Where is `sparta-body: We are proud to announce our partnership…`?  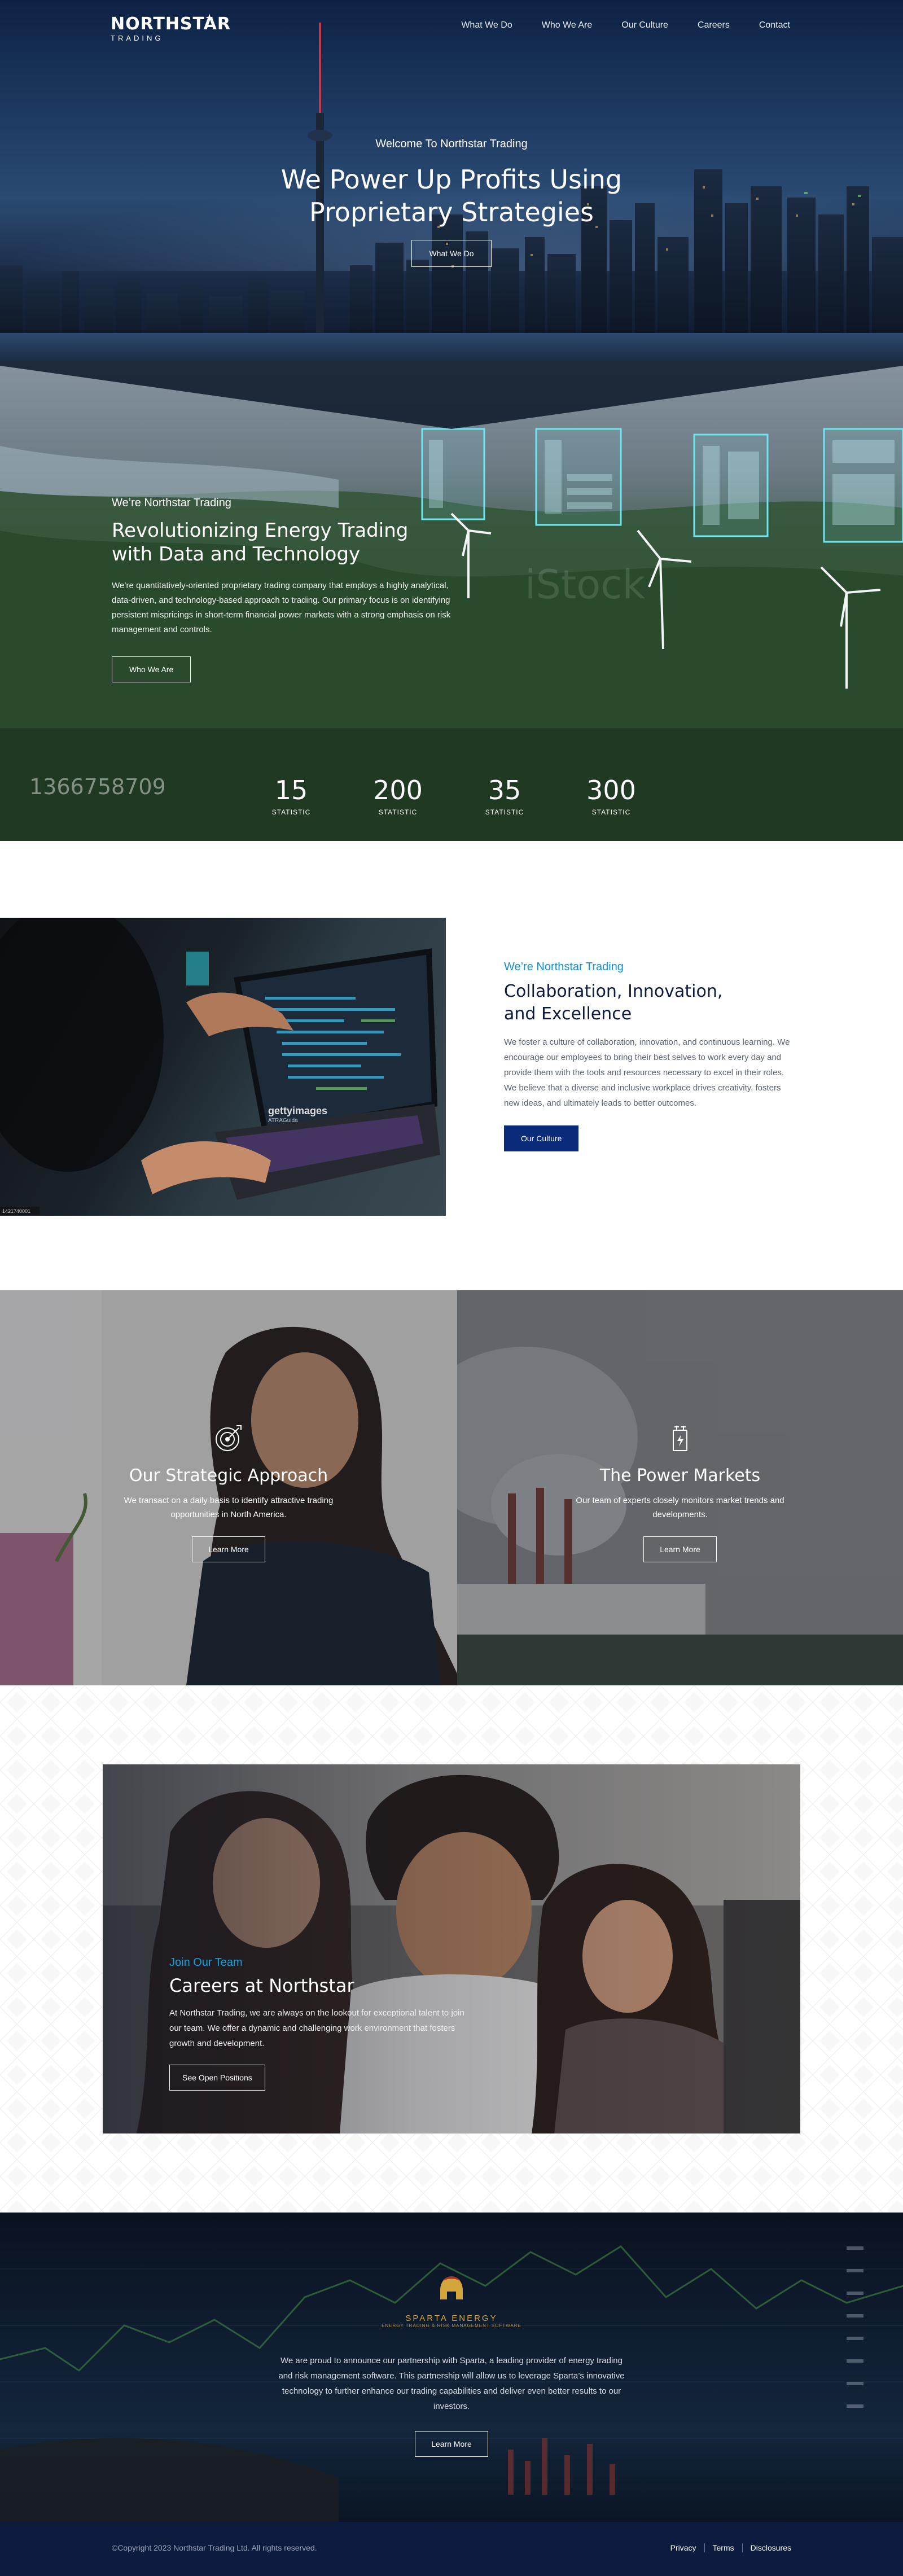
sparta-body: We are proud to announce our partnership… is located at coordinates (451, 2383).